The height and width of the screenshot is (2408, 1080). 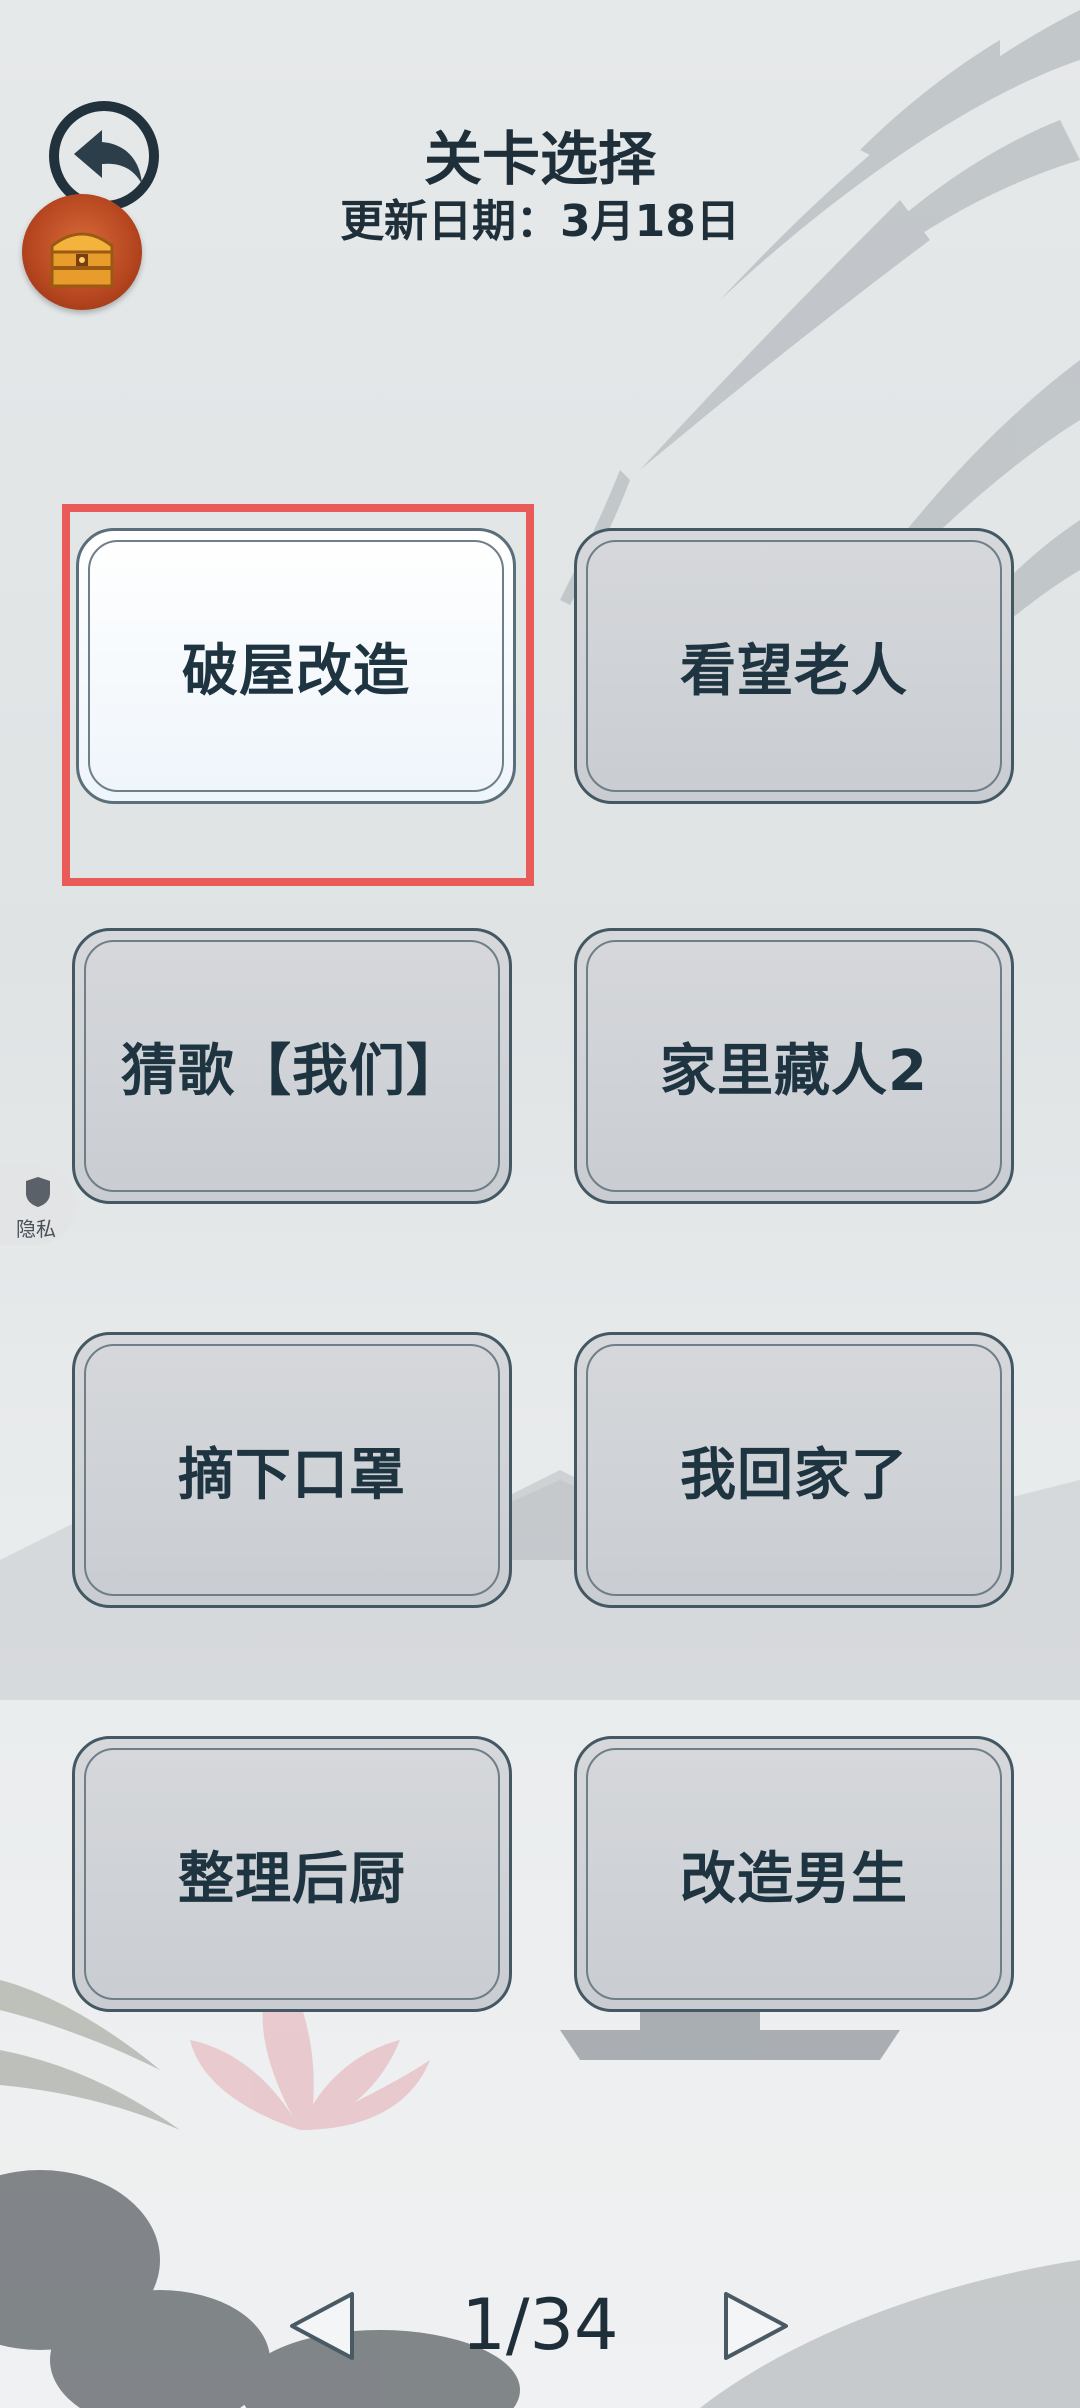 What do you see at coordinates (794, 1071) in the screenshot?
I see `level-label: 家里藏人2` at bounding box center [794, 1071].